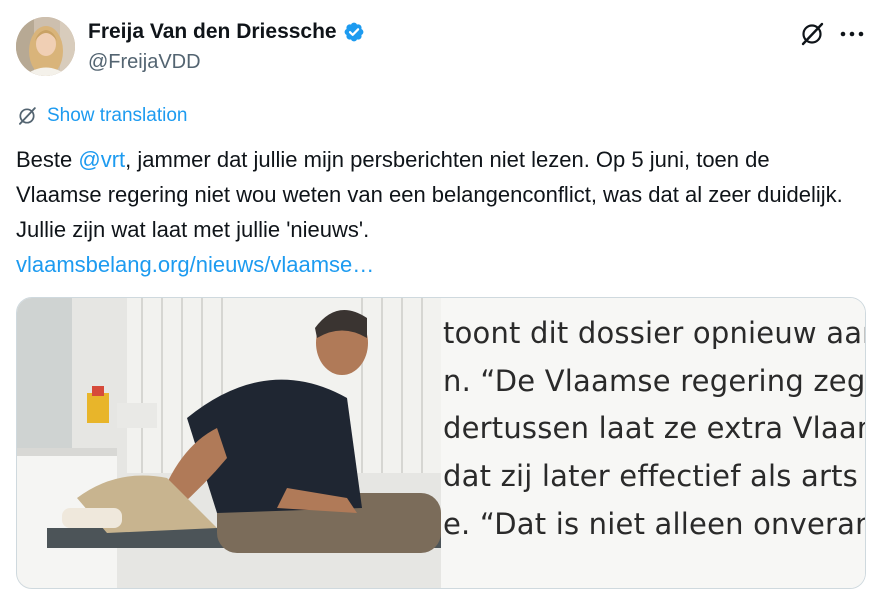 Image resolution: width=879 pixels, height=589 pixels. I want to click on avatar, so click(45, 46).